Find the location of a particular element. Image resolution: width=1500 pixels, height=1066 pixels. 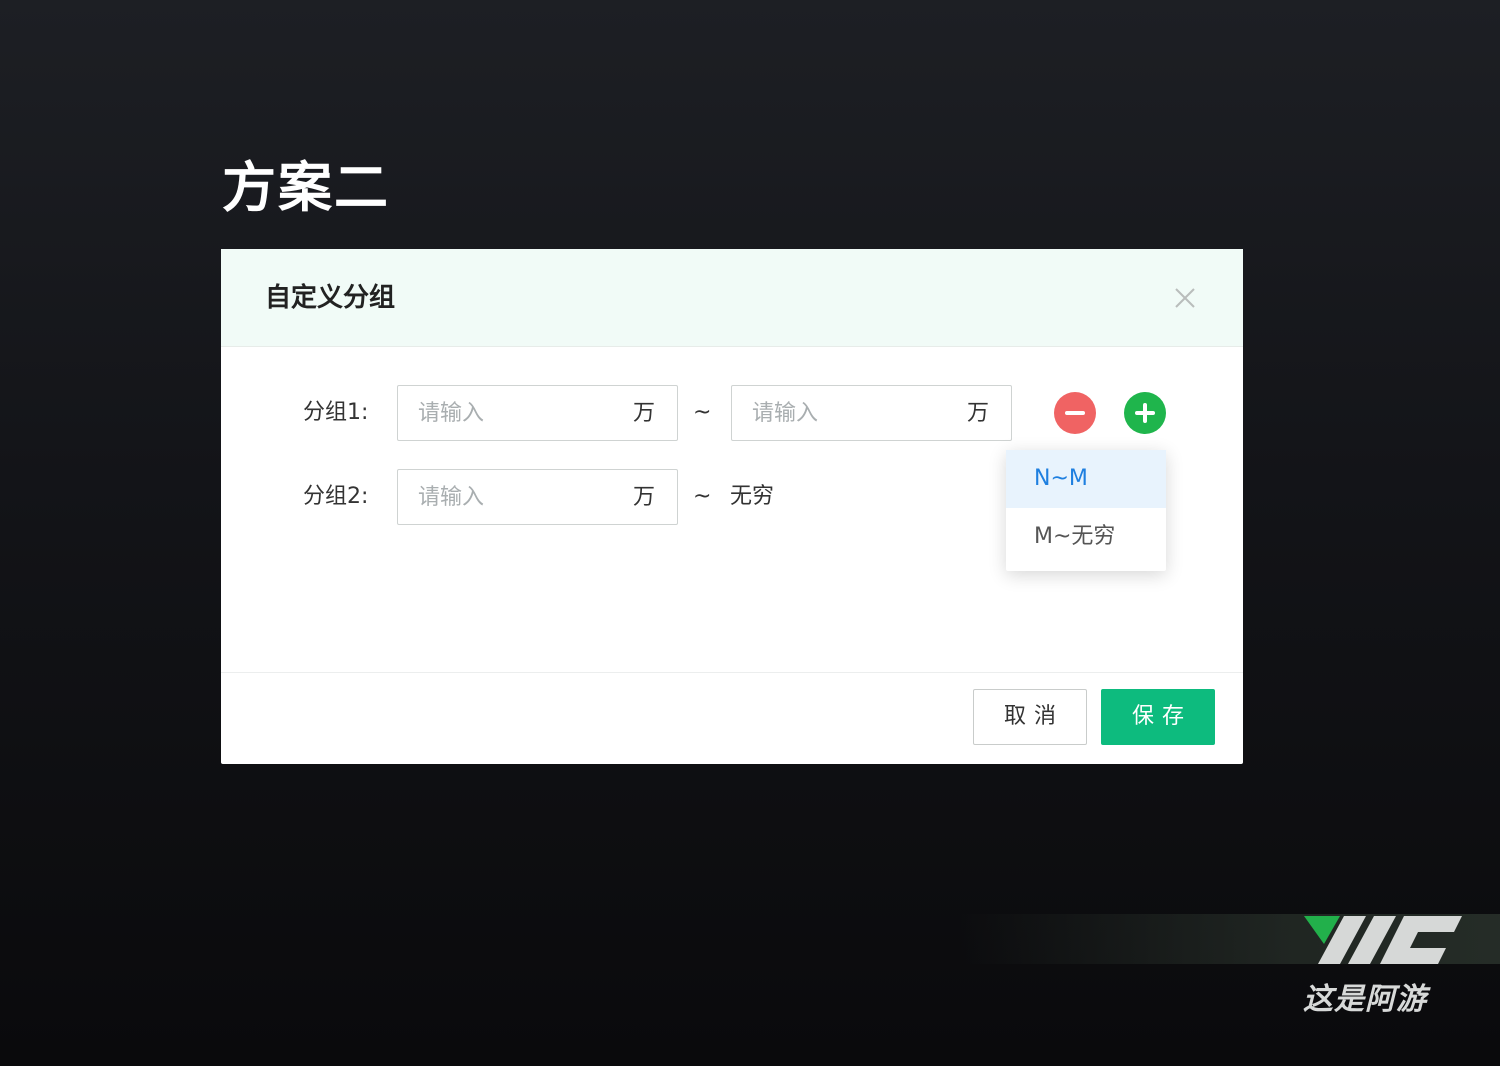

cancel-button: 取消 is located at coordinates (1030, 717).